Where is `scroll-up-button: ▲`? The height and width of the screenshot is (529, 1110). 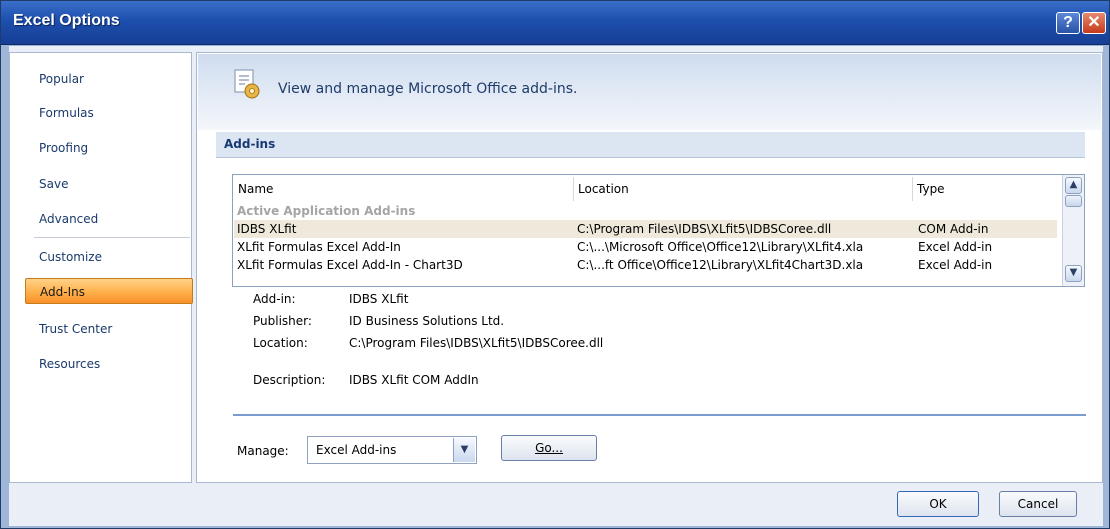 scroll-up-button: ▲ is located at coordinates (1073, 185).